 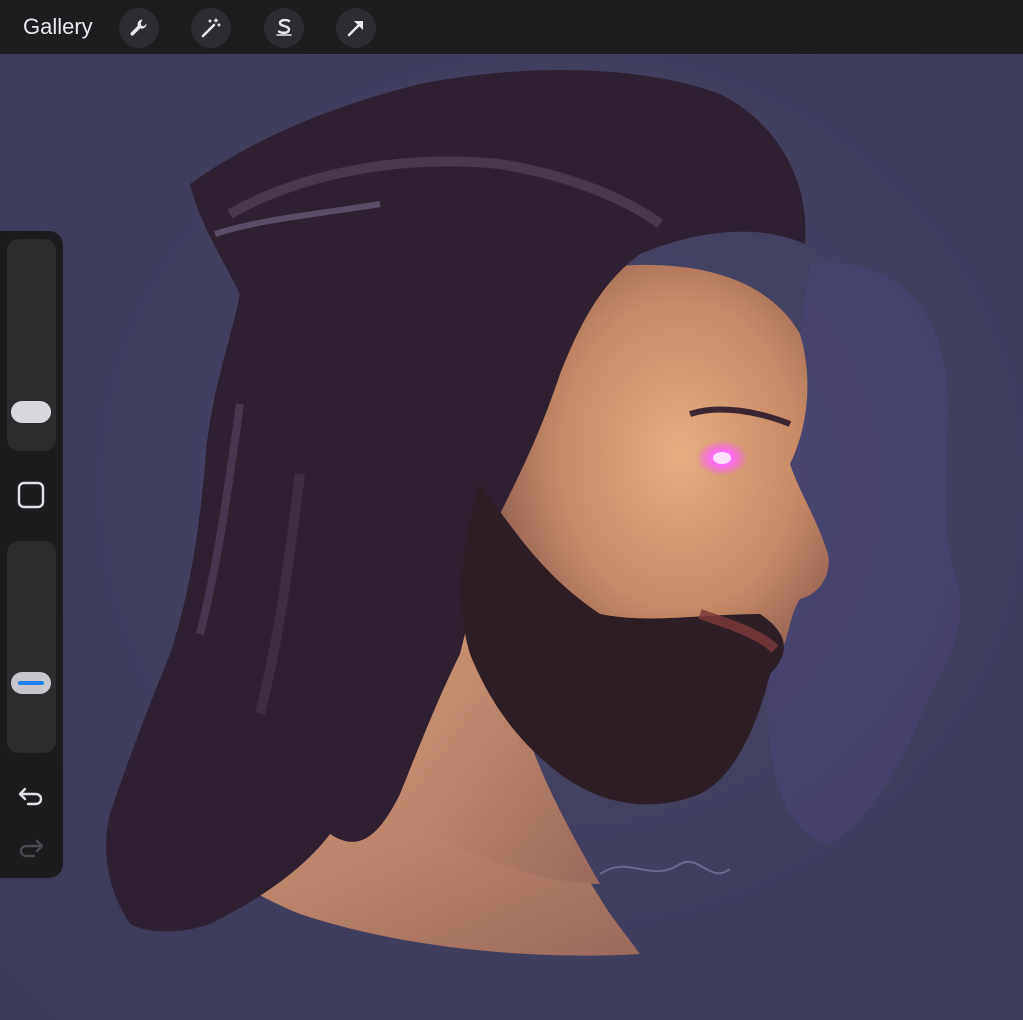 What do you see at coordinates (58, 27) in the screenshot?
I see `gallery-button: Gallery` at bounding box center [58, 27].